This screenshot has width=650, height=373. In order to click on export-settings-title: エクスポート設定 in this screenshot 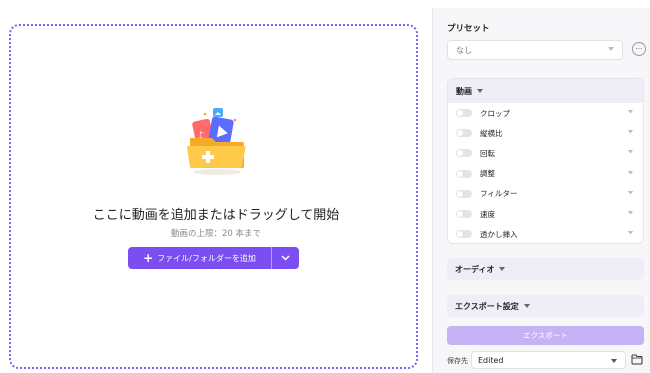, I will do `click(487, 306)`.